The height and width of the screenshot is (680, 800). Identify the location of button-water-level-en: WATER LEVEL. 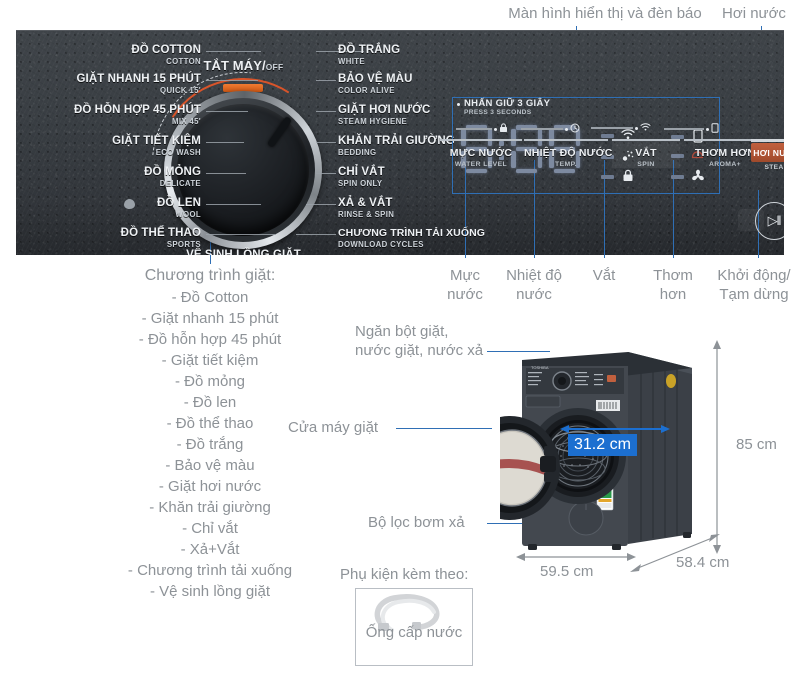
(481, 164).